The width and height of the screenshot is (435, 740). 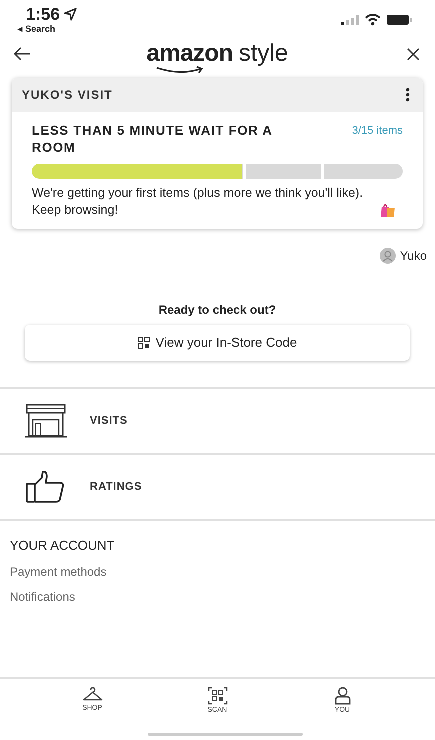 I want to click on back-arrow-icon, so click(x=22, y=54).